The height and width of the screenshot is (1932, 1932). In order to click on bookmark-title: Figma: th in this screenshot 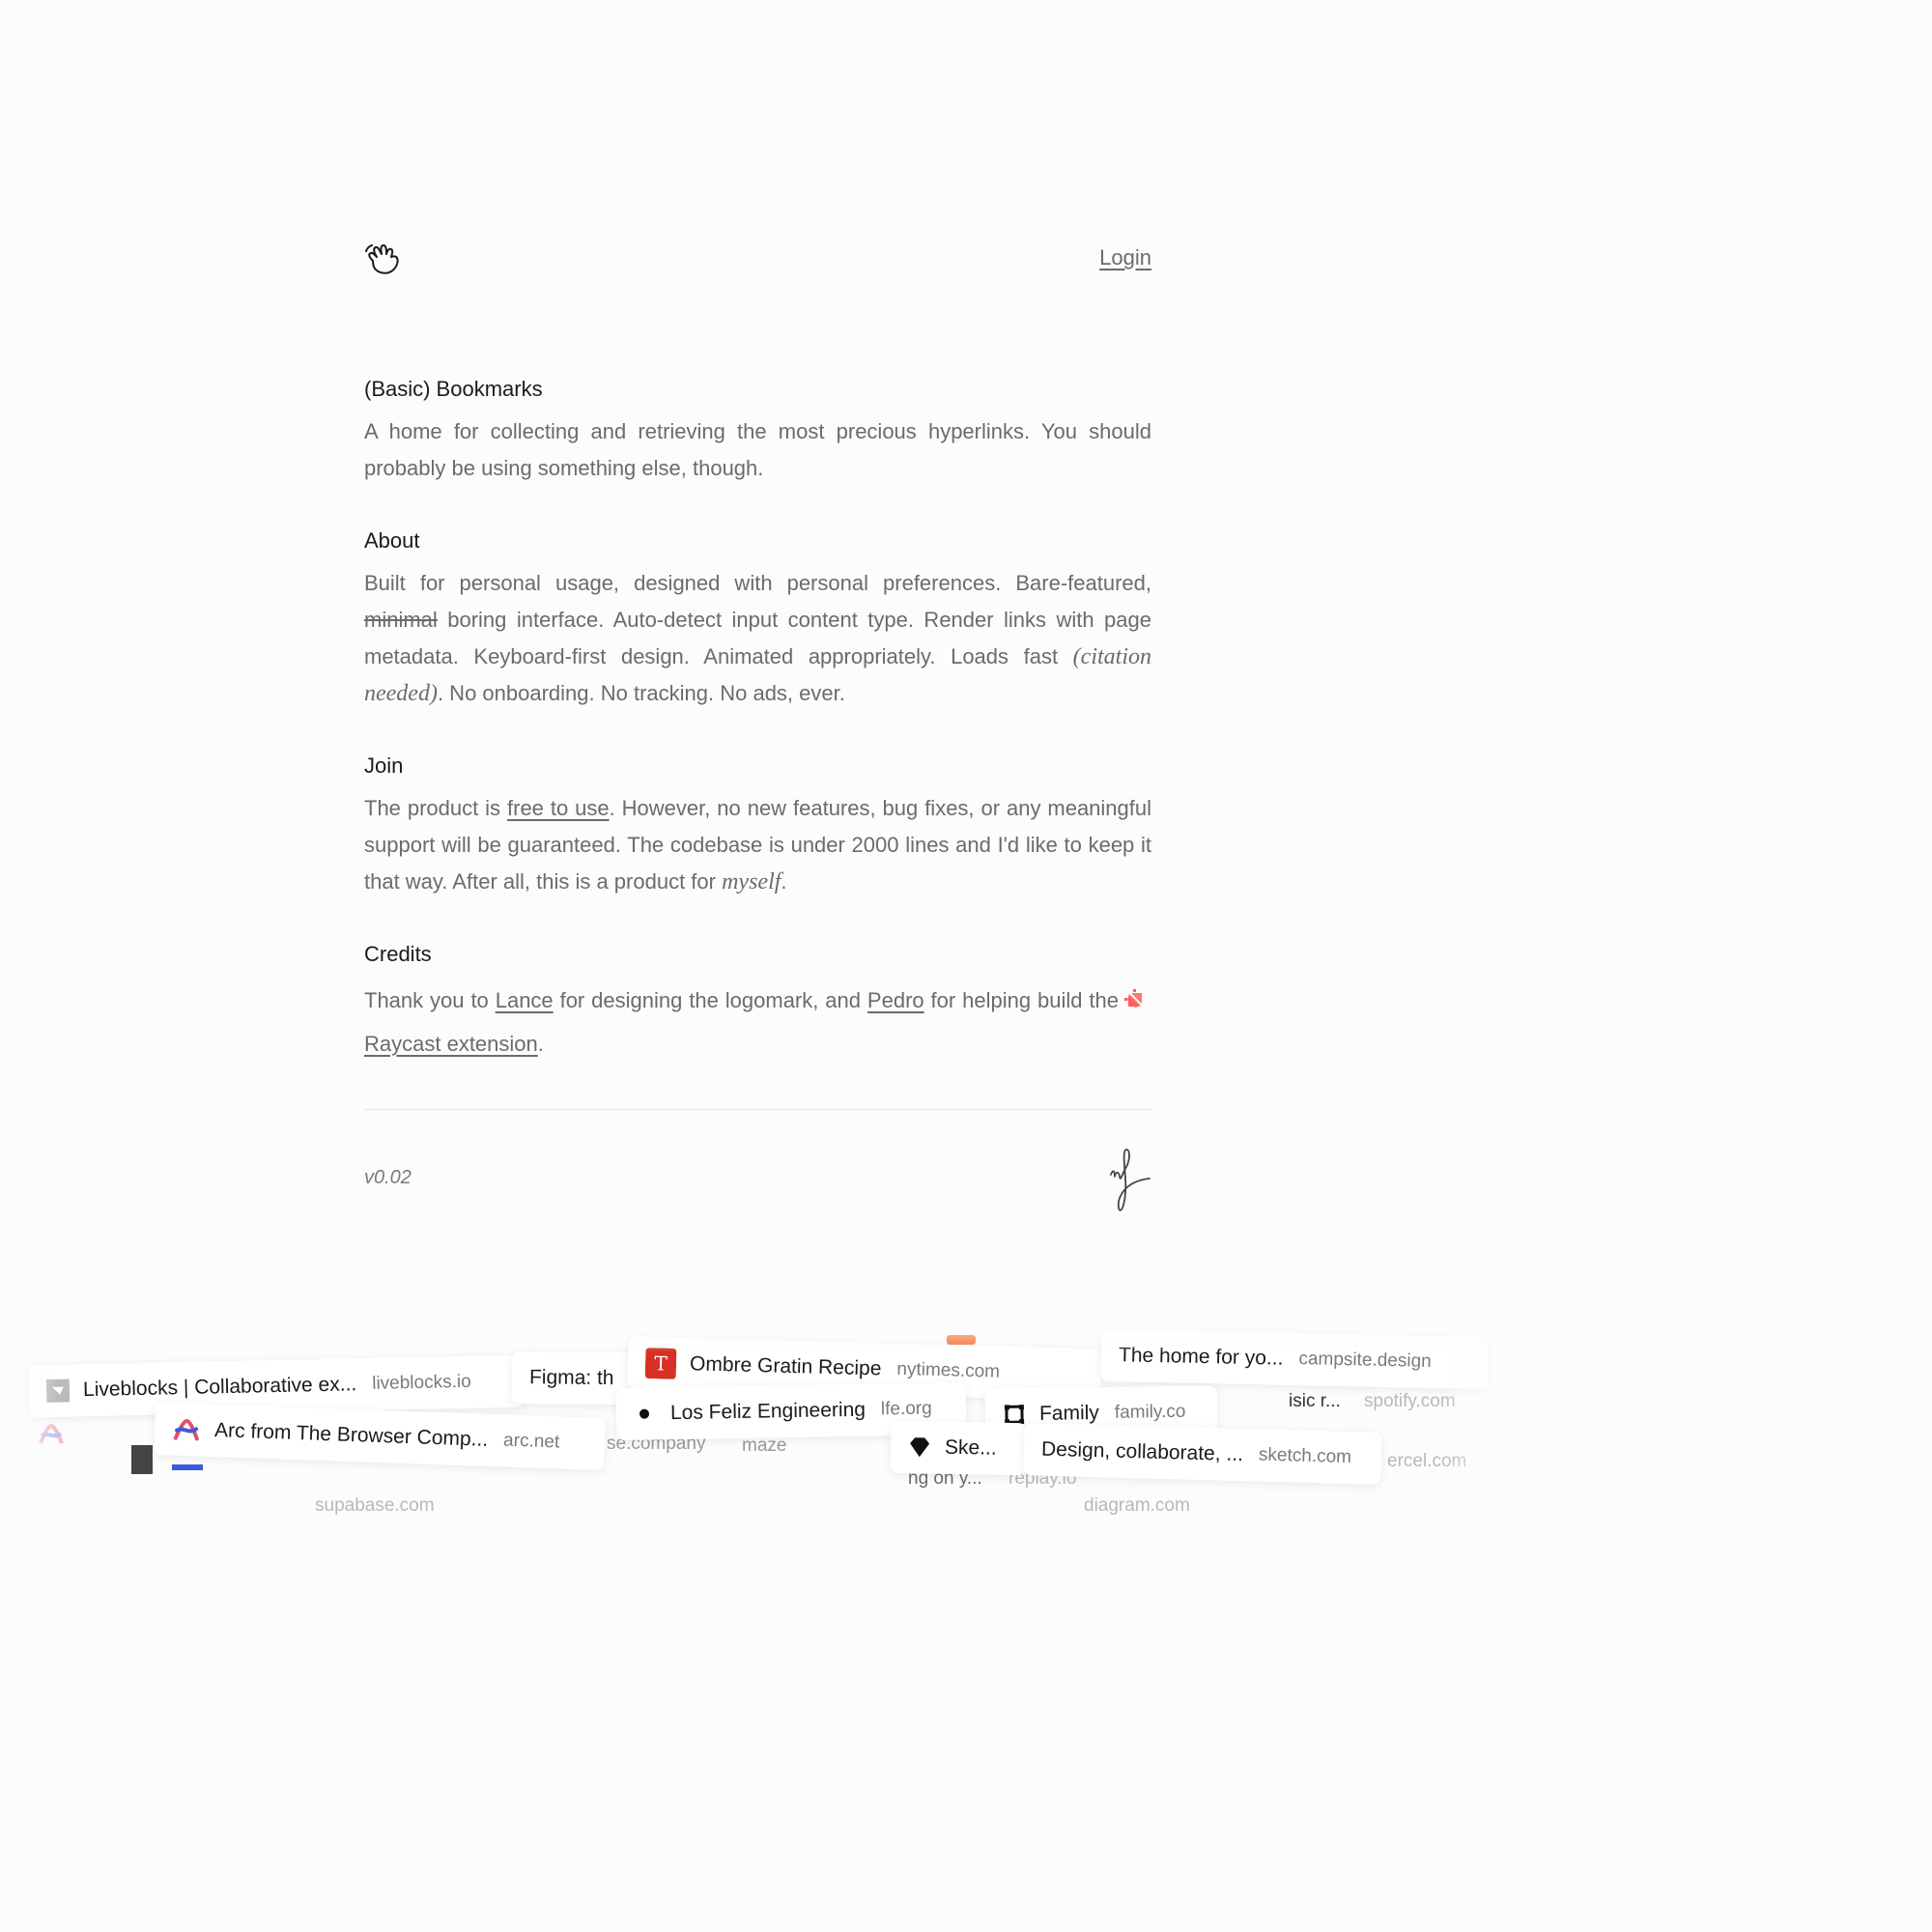, I will do `click(571, 1378)`.